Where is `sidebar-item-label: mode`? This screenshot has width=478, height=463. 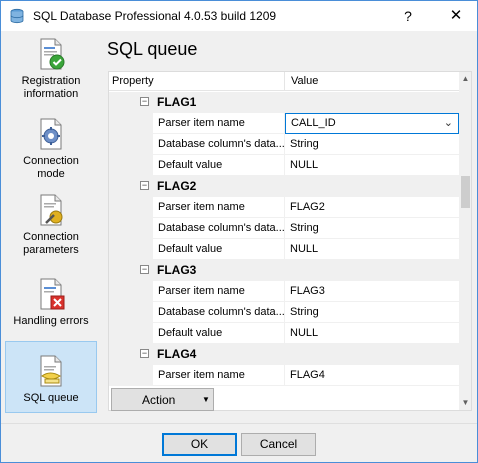 sidebar-item-label: mode is located at coordinates (51, 174).